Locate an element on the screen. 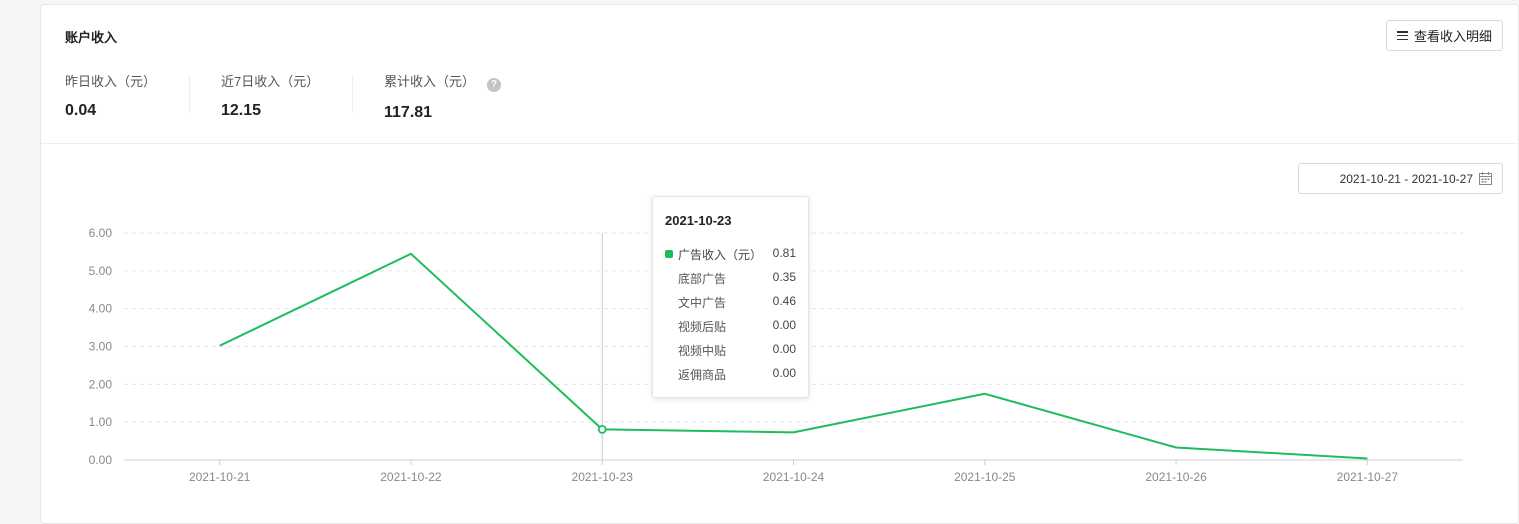 Image resolution: width=1519 pixels, height=524 pixels. x-tick-label: 2021-10-24 is located at coordinates (794, 477).